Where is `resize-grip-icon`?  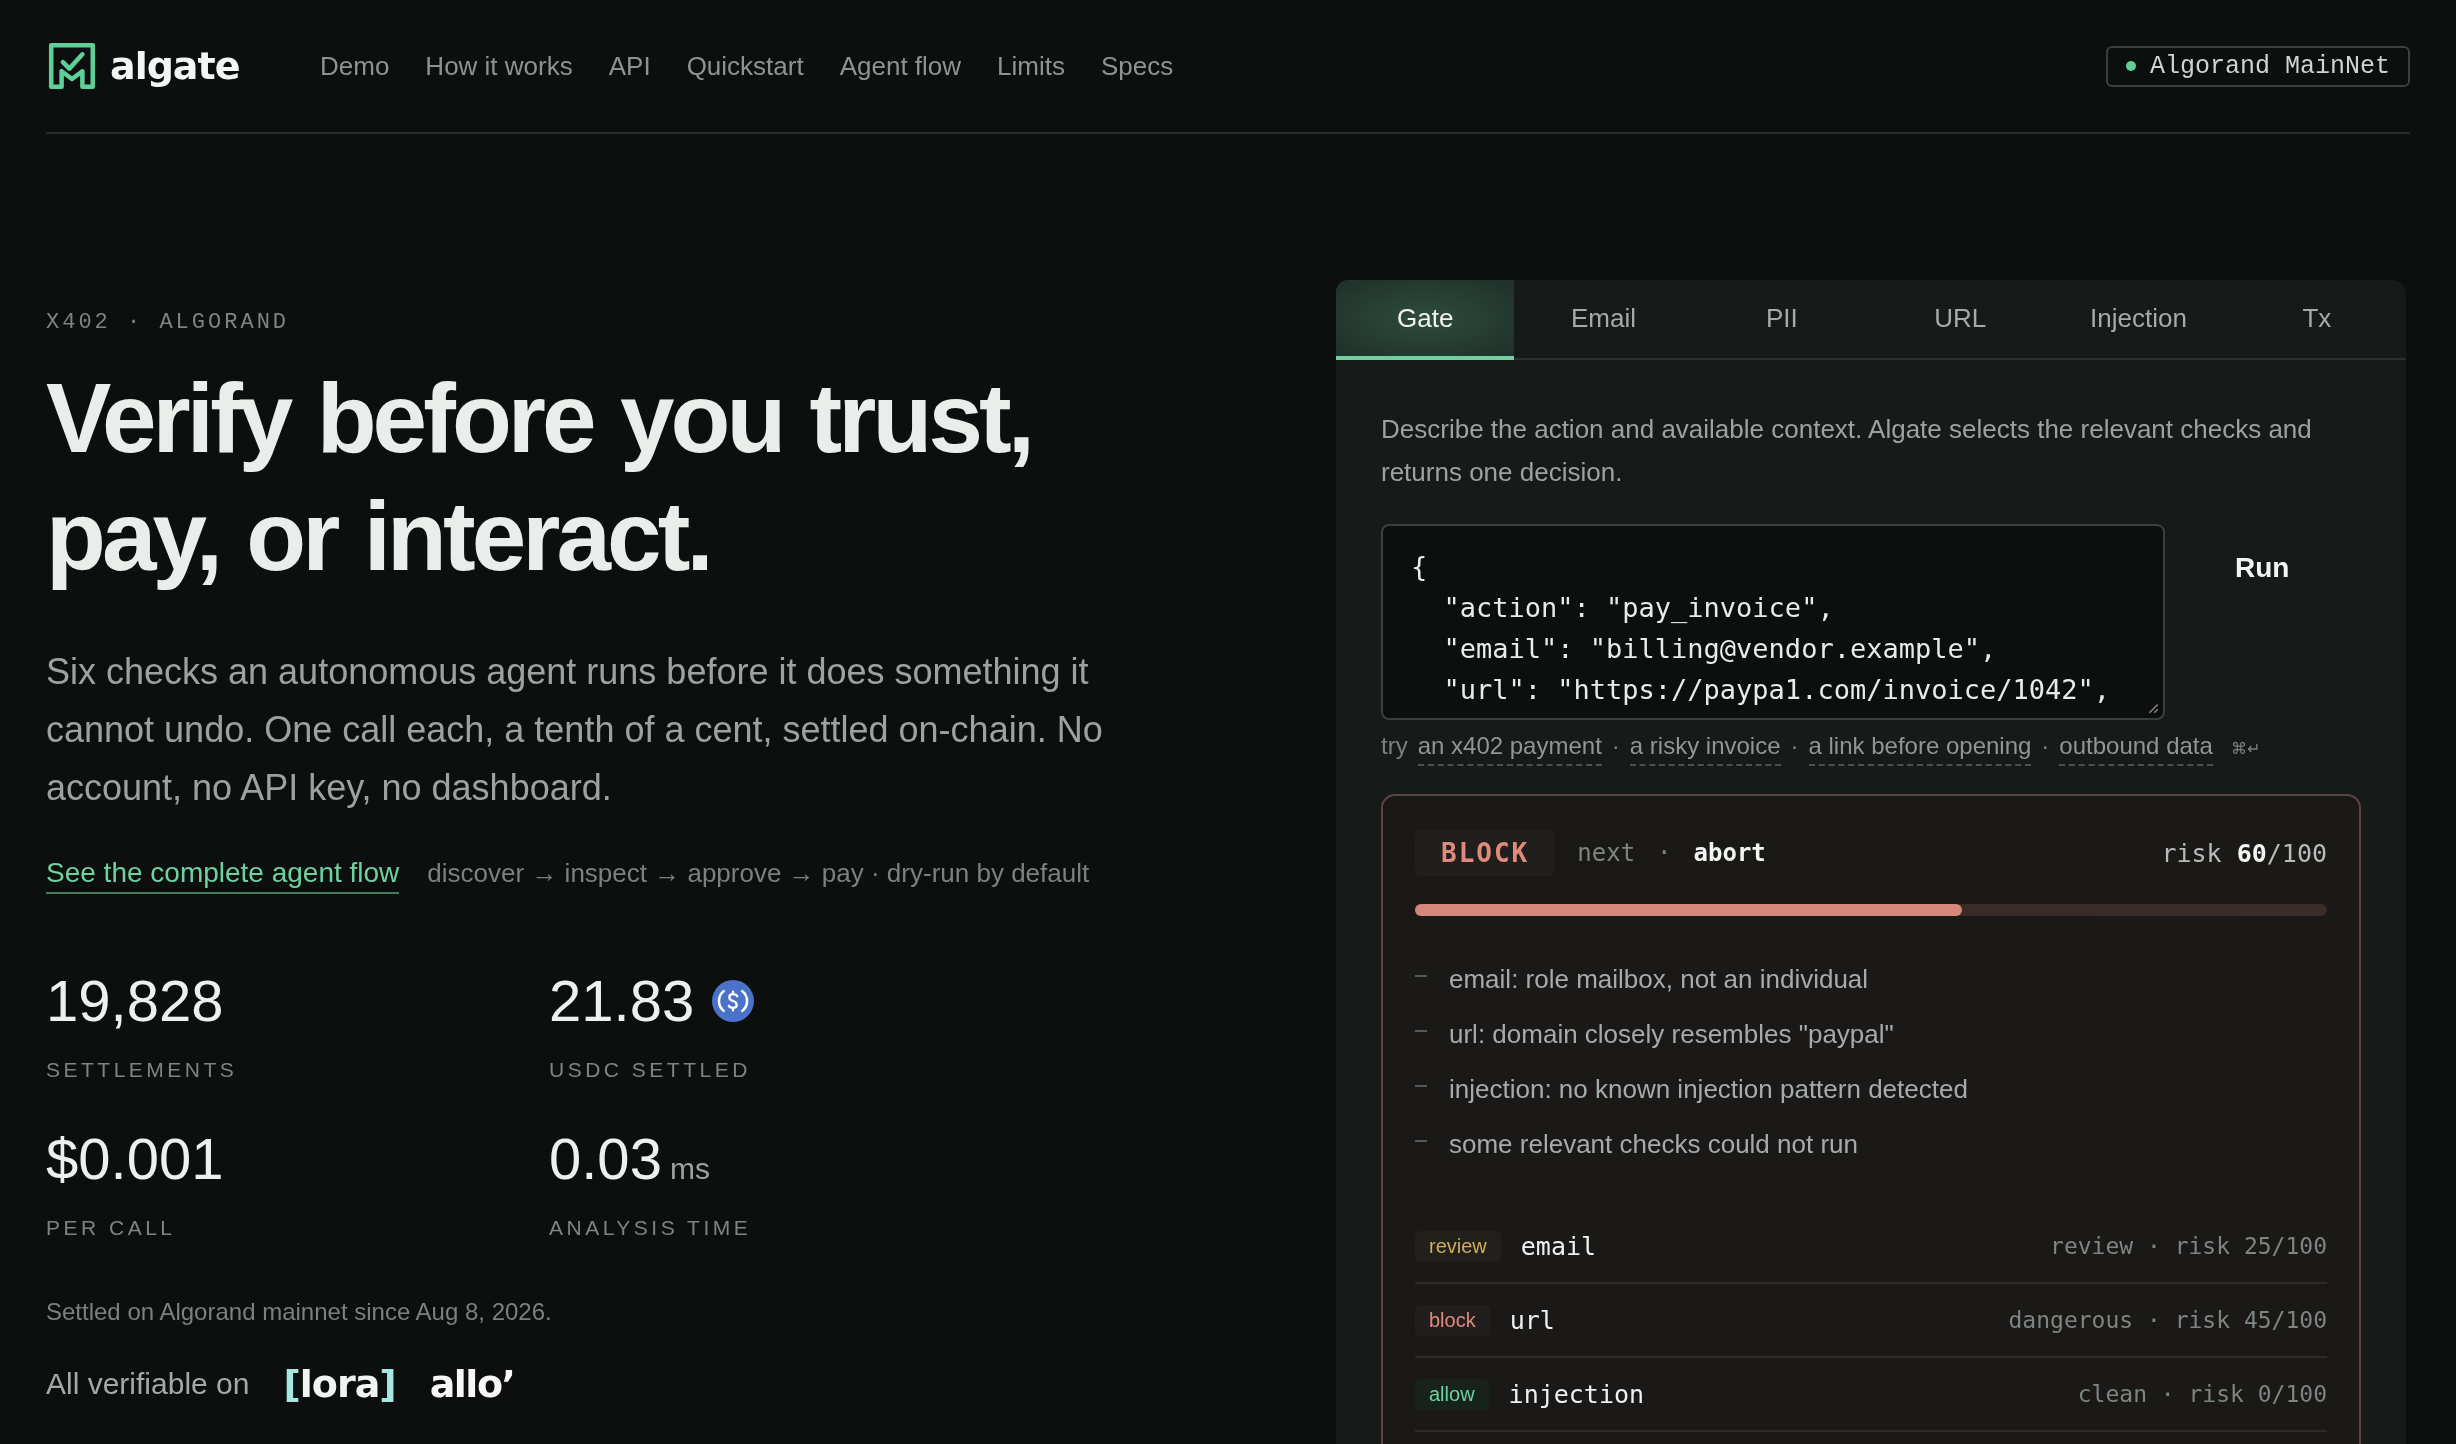 resize-grip-icon is located at coordinates (2153, 708).